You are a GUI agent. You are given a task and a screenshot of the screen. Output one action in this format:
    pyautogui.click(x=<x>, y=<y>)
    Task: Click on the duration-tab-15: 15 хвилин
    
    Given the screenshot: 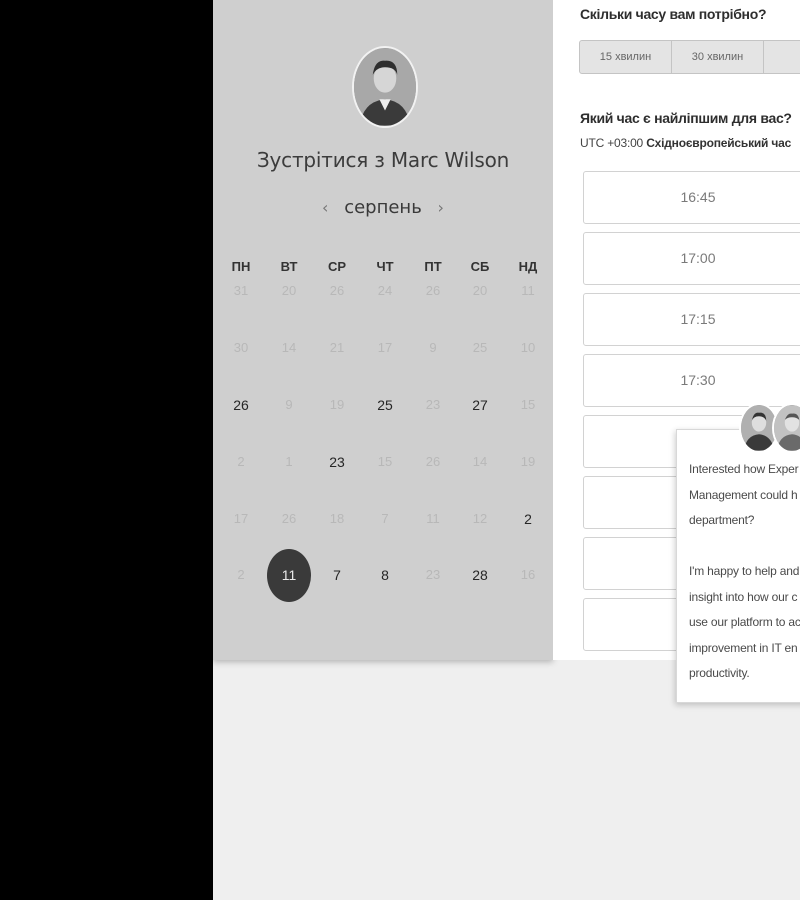 What is the action you would take?
    pyautogui.click(x=626, y=57)
    